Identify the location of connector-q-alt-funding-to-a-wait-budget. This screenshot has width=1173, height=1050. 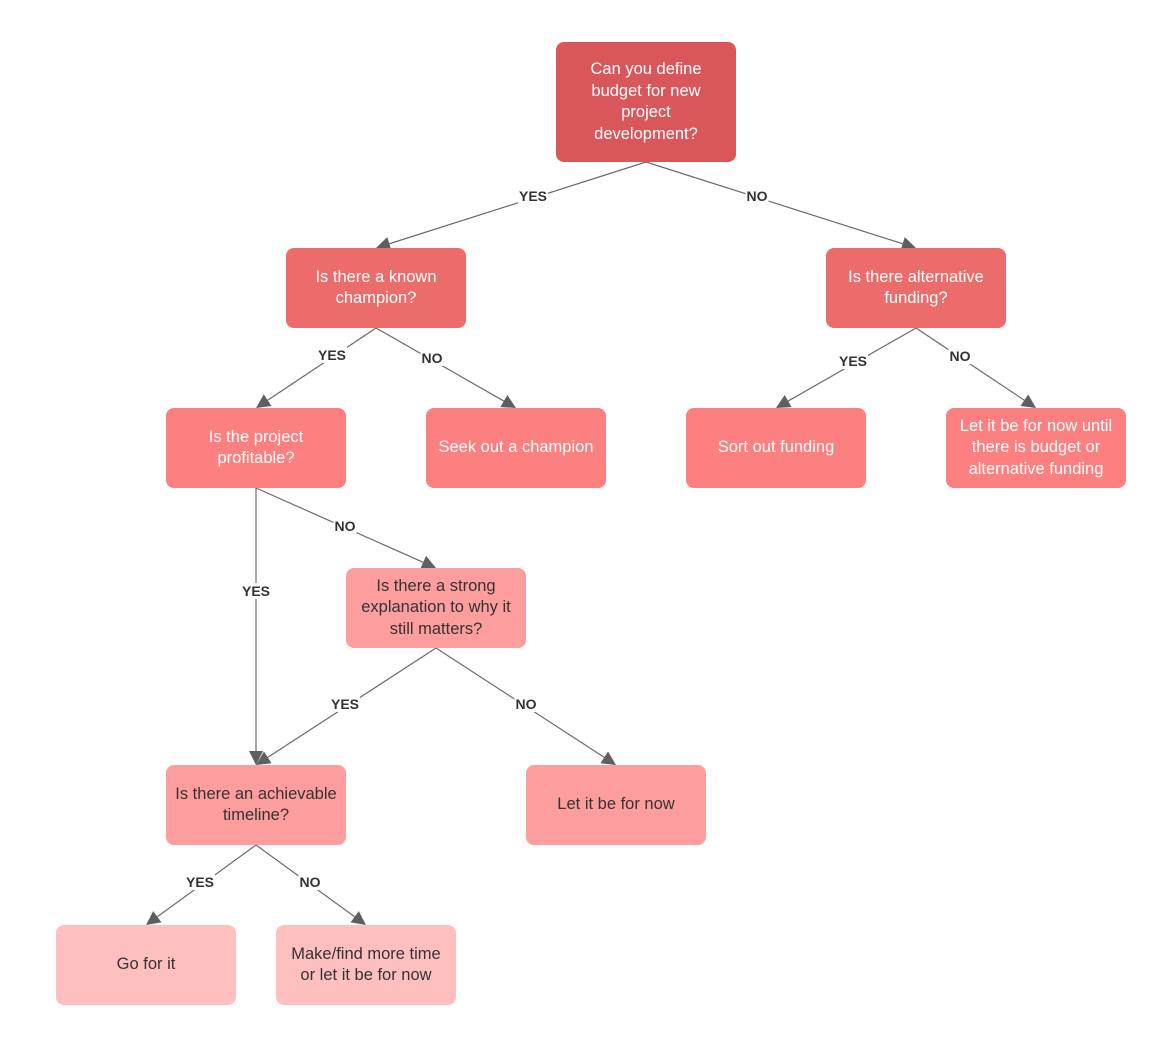
(970, 364).